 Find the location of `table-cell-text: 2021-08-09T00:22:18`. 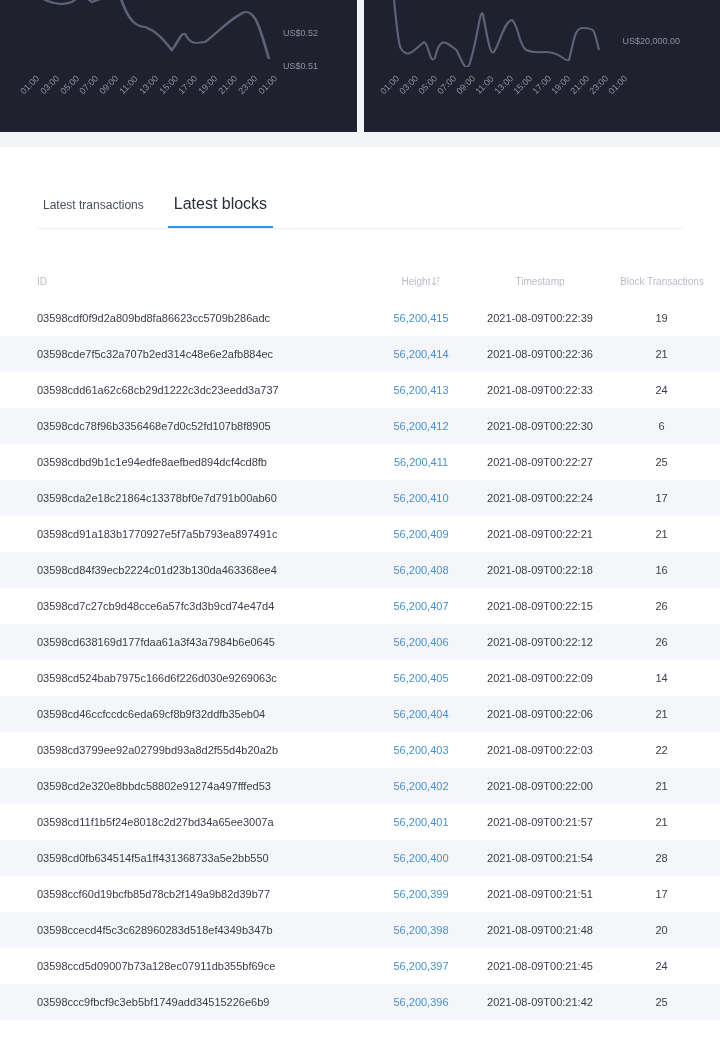

table-cell-text: 2021-08-09T00:22:18 is located at coordinates (540, 570).